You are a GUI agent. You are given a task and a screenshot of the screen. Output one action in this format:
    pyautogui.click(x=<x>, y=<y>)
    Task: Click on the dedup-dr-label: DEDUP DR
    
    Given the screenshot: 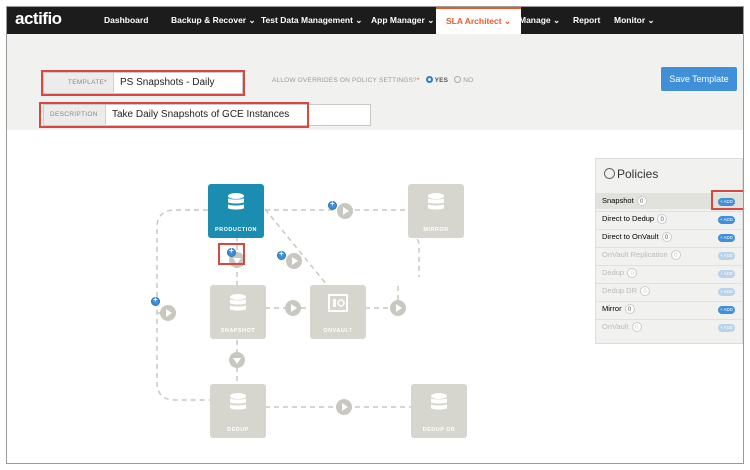 What is the action you would take?
    pyautogui.click(x=439, y=430)
    